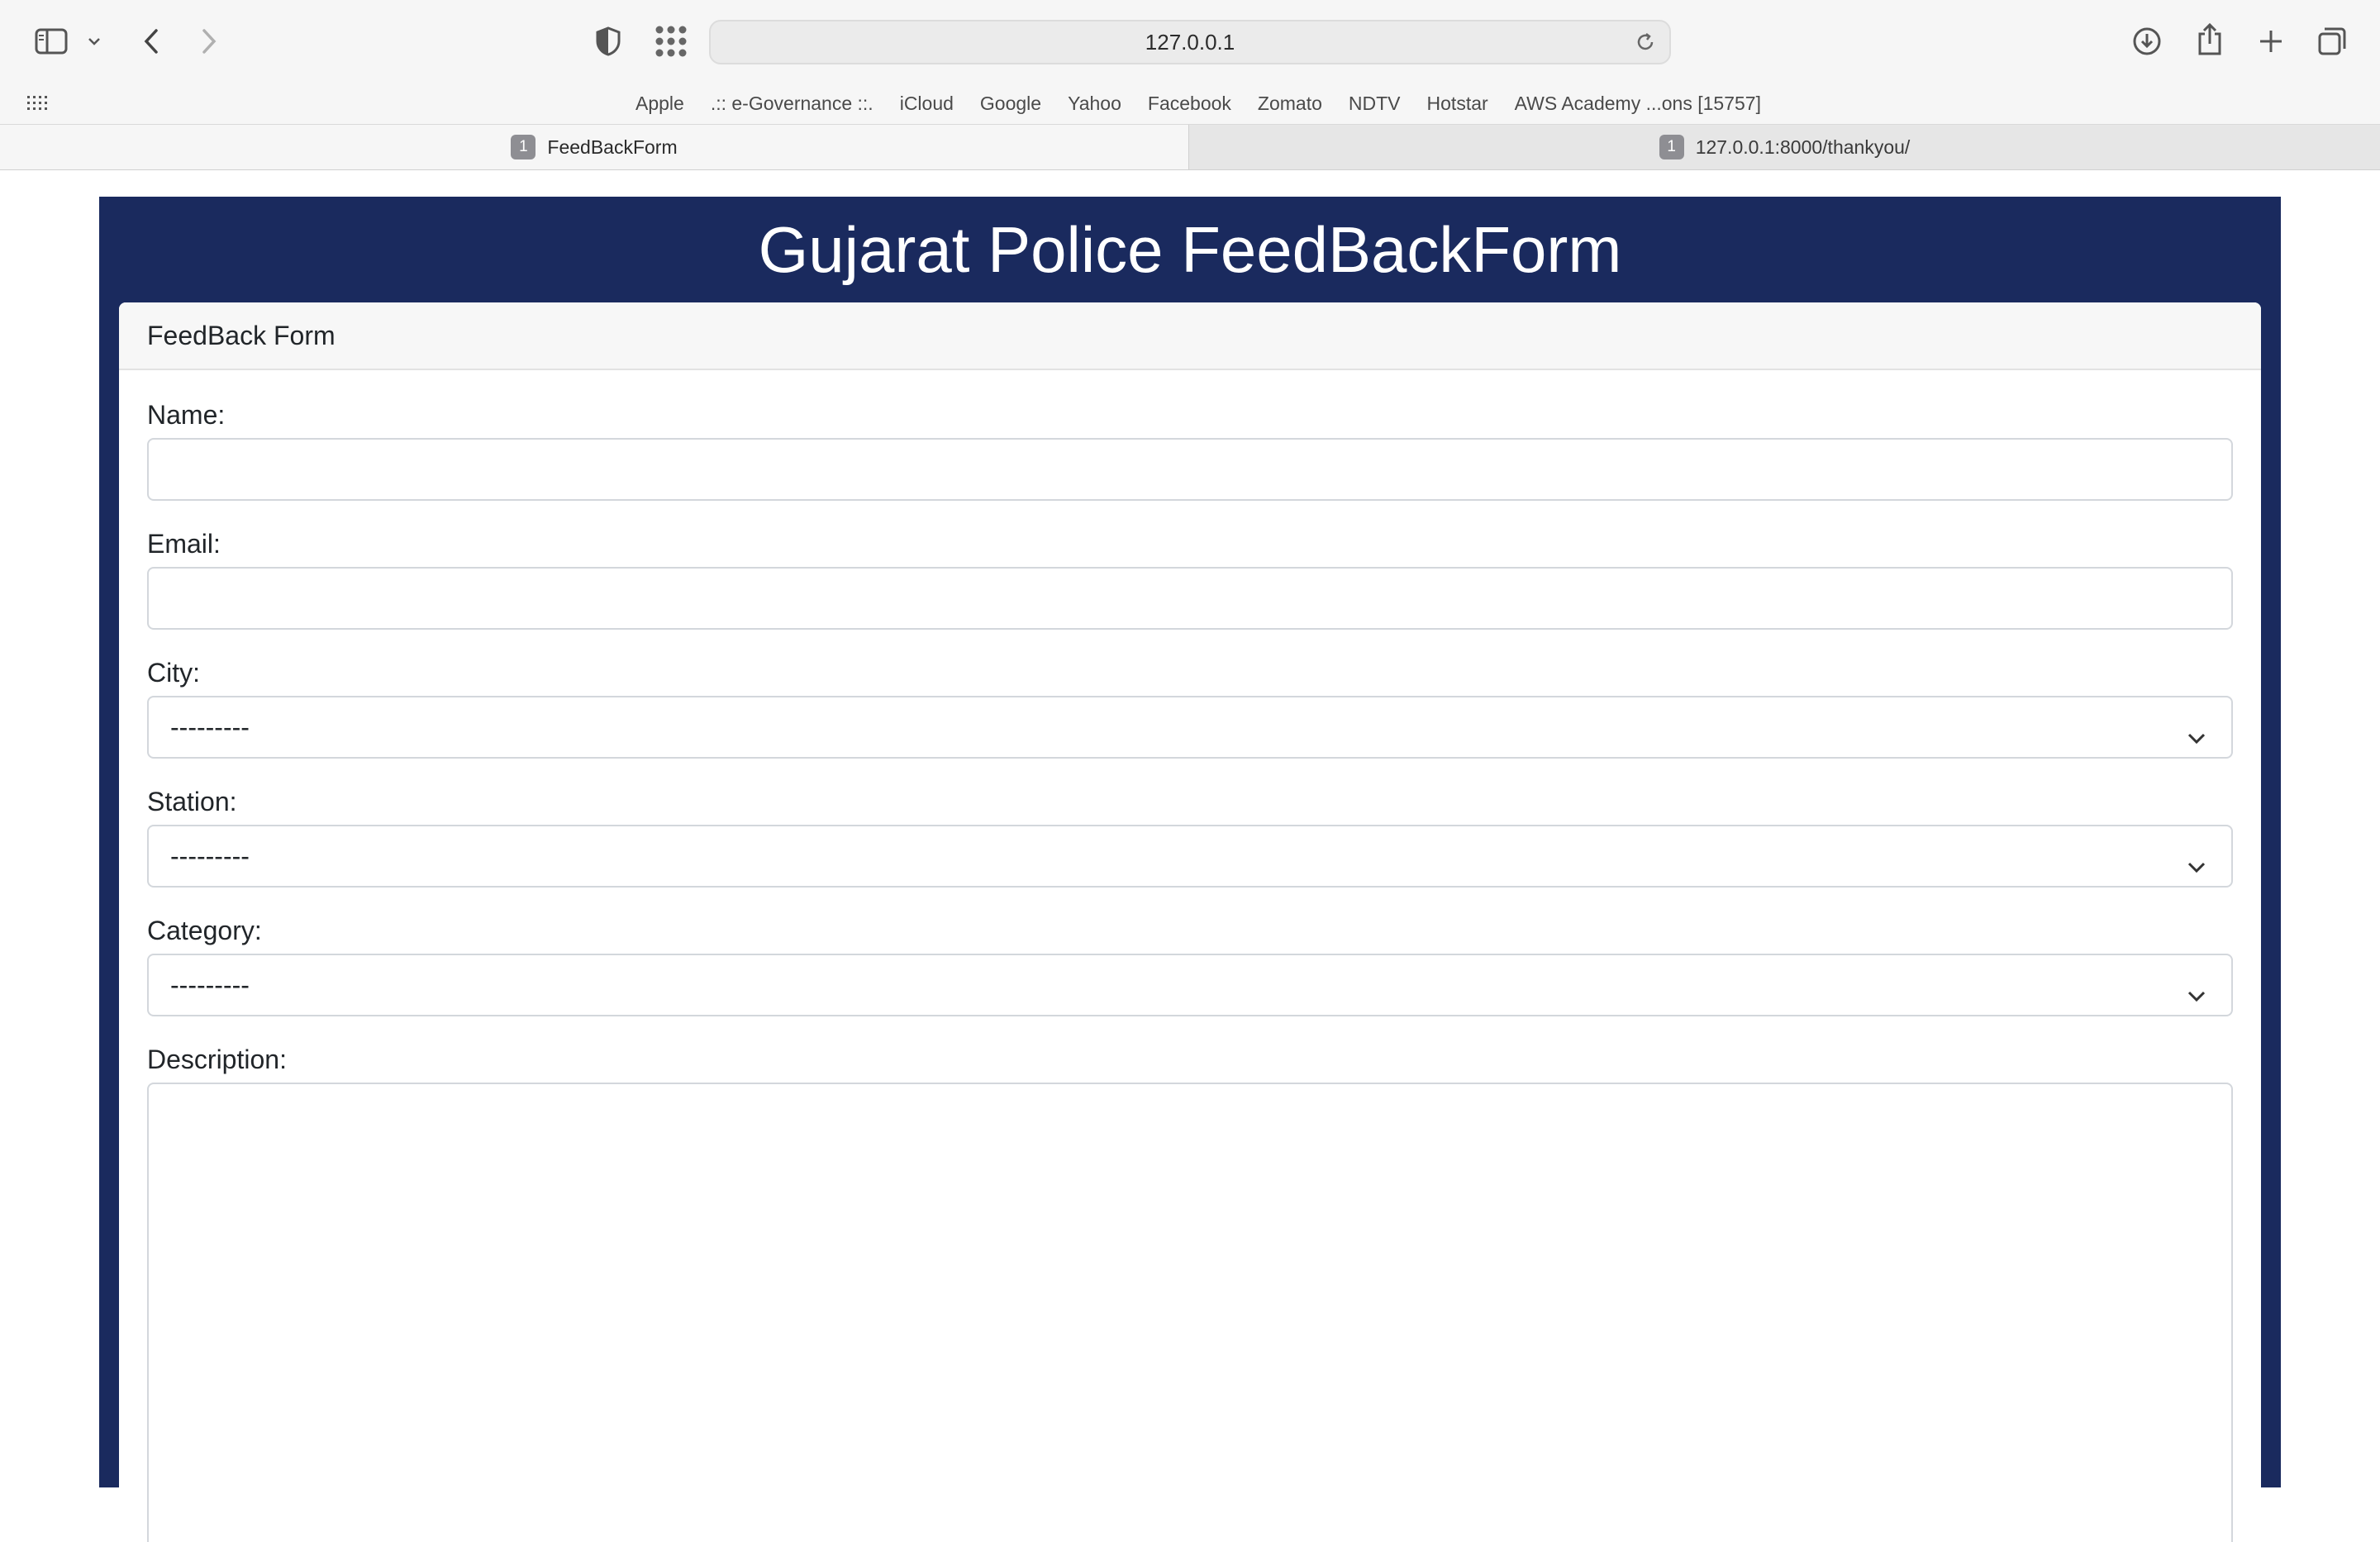 The width and height of the screenshot is (2380, 1542). What do you see at coordinates (1457, 104) in the screenshot?
I see `favorite-hotstar: Hotstar` at bounding box center [1457, 104].